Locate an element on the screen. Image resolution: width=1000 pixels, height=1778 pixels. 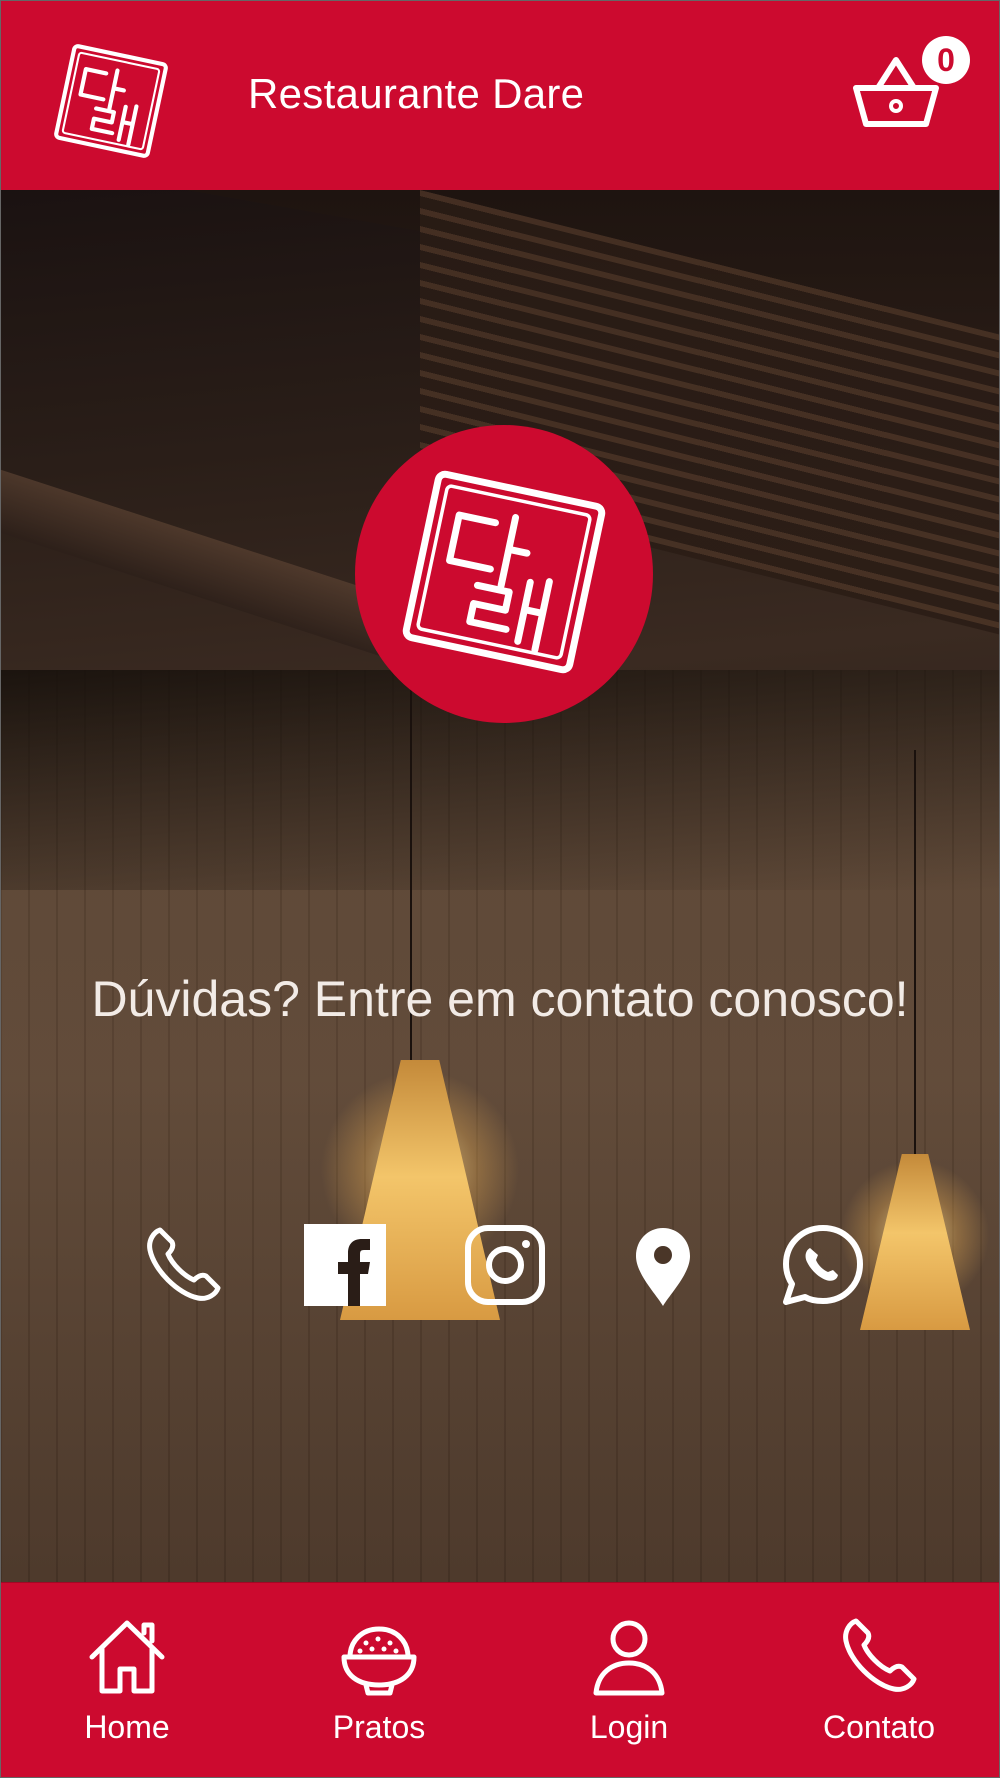
nav-item-pratos: Pratos is located at coordinates (379, 1680).